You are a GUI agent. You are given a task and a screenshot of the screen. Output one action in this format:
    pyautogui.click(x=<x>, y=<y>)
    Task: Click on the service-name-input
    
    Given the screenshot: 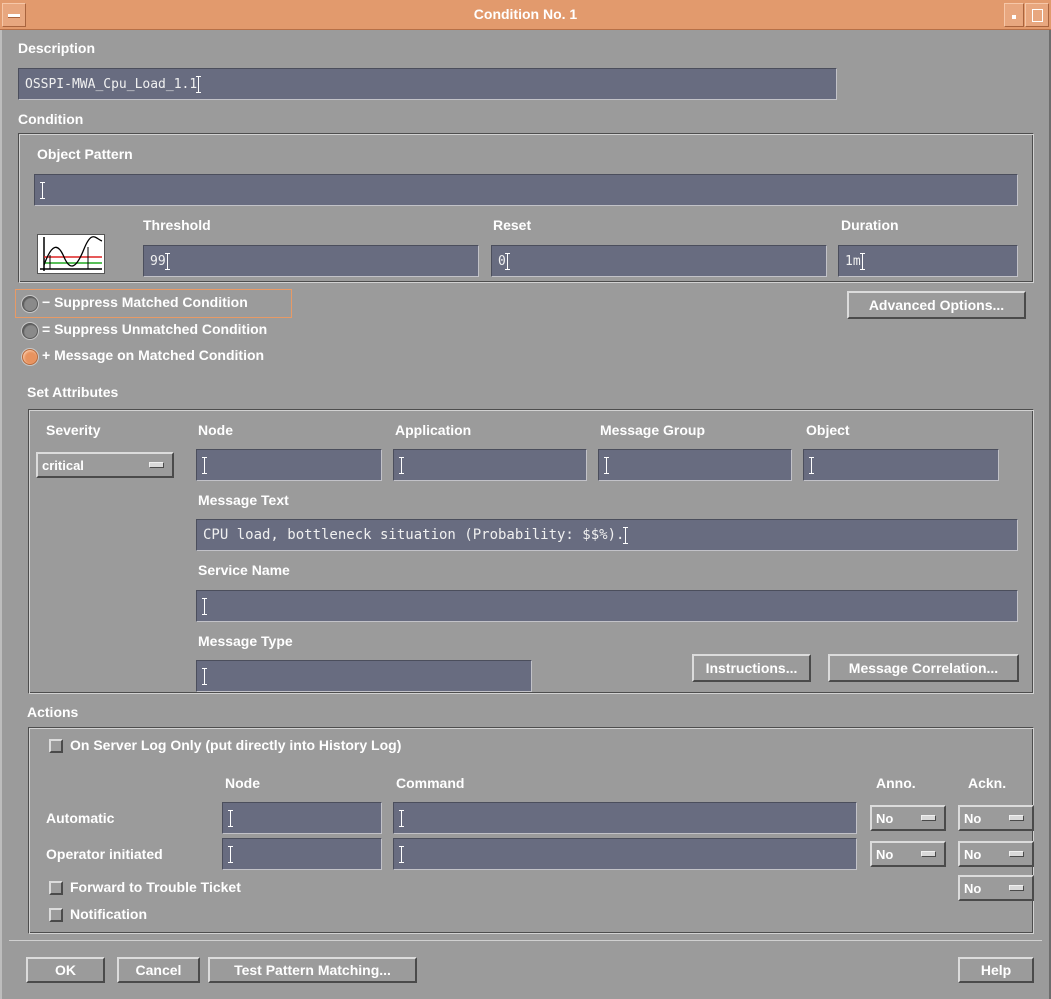 What is the action you would take?
    pyautogui.click(x=607, y=606)
    